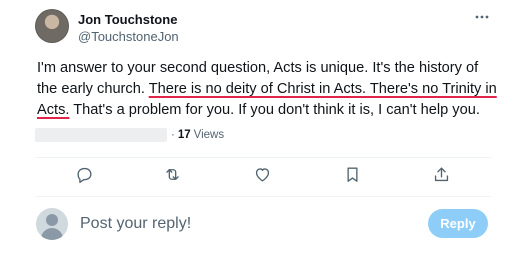 Image resolution: width=528 pixels, height=260 pixels. Describe the element at coordinates (240, 224) in the screenshot. I see `reply-input` at that location.